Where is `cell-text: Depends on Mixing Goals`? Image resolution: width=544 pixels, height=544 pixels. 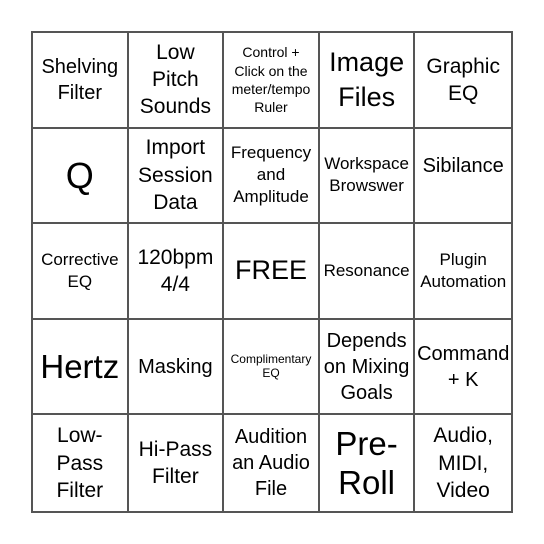 cell-text: Depends on Mixing Goals is located at coordinates (366, 366).